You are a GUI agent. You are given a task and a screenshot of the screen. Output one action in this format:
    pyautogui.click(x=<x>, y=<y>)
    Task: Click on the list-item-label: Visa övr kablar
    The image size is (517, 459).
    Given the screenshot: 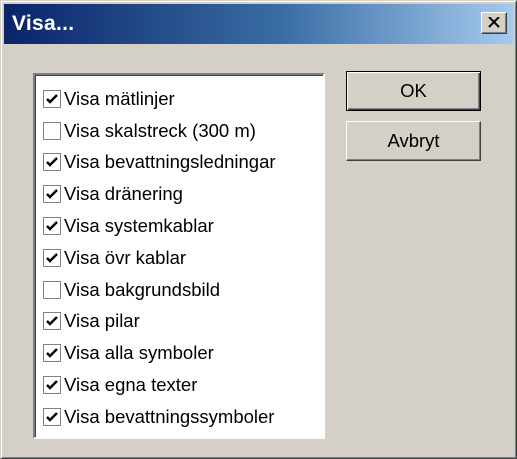 What is the action you would take?
    pyautogui.click(x=125, y=257)
    